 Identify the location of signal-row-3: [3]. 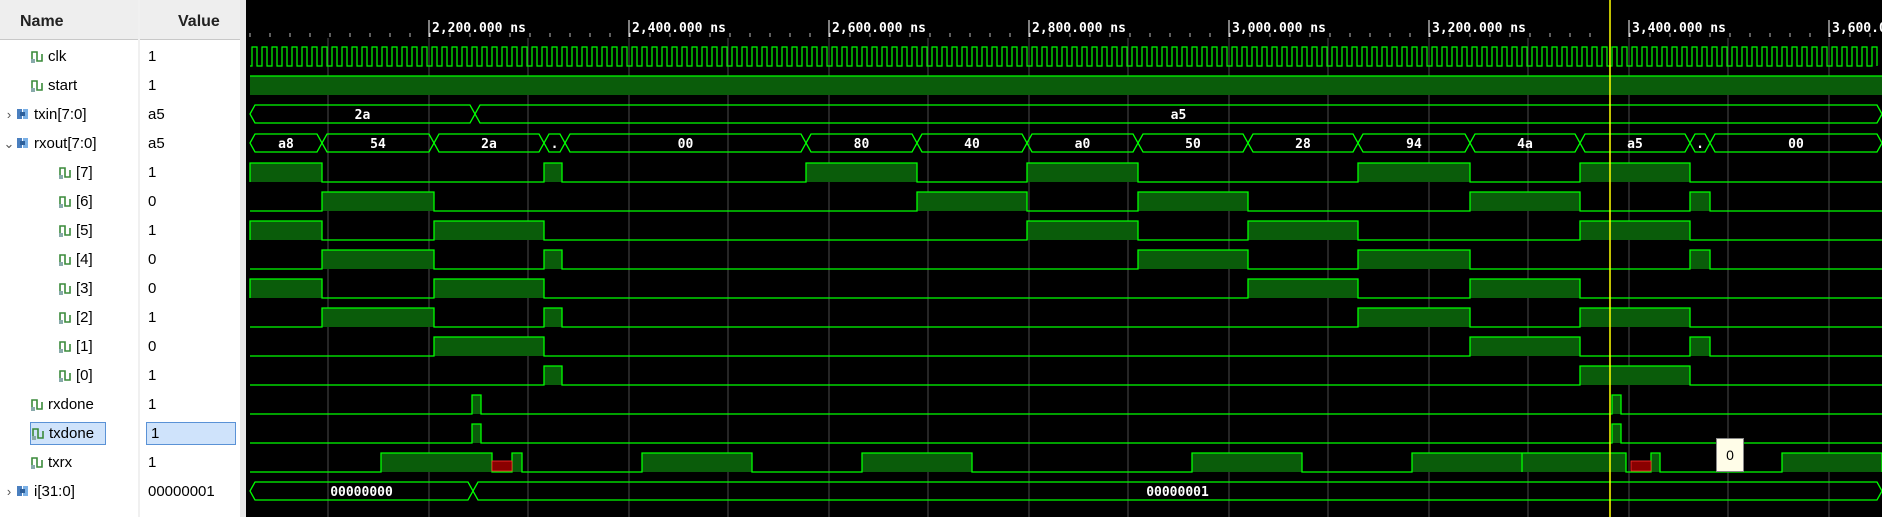
(75, 288).